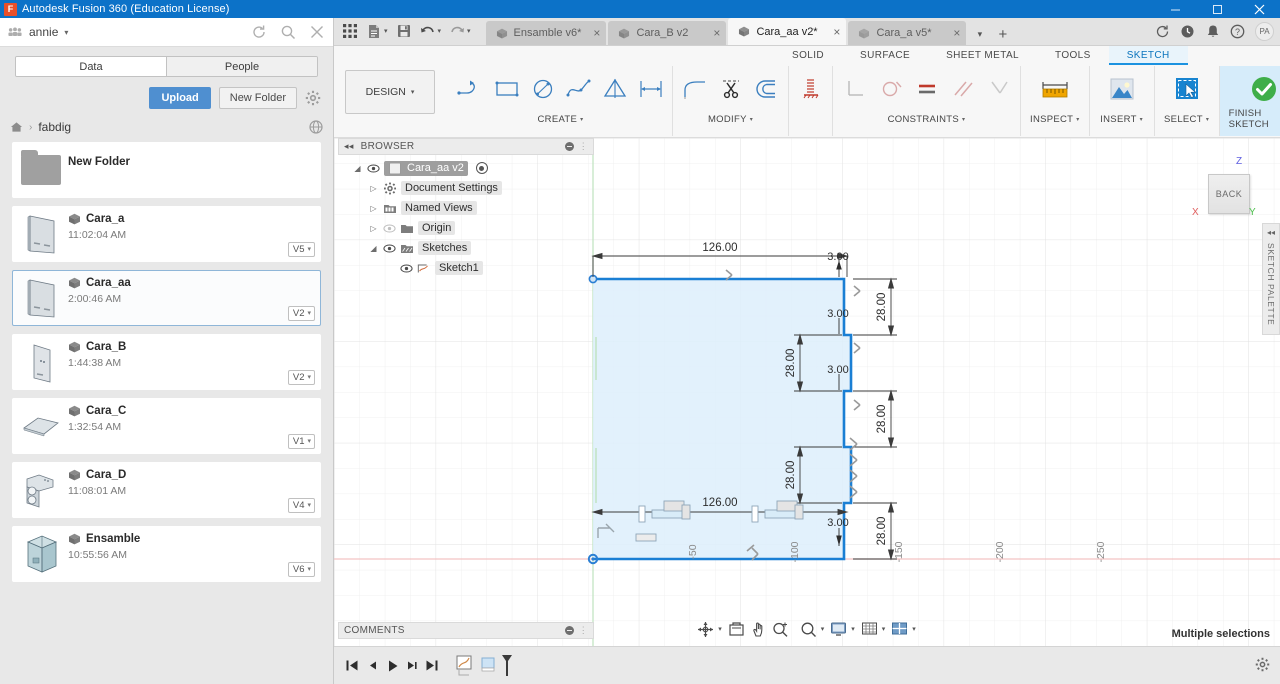  Describe the element at coordinates (926, 89) in the screenshot. I see `equal-constraint` at that location.